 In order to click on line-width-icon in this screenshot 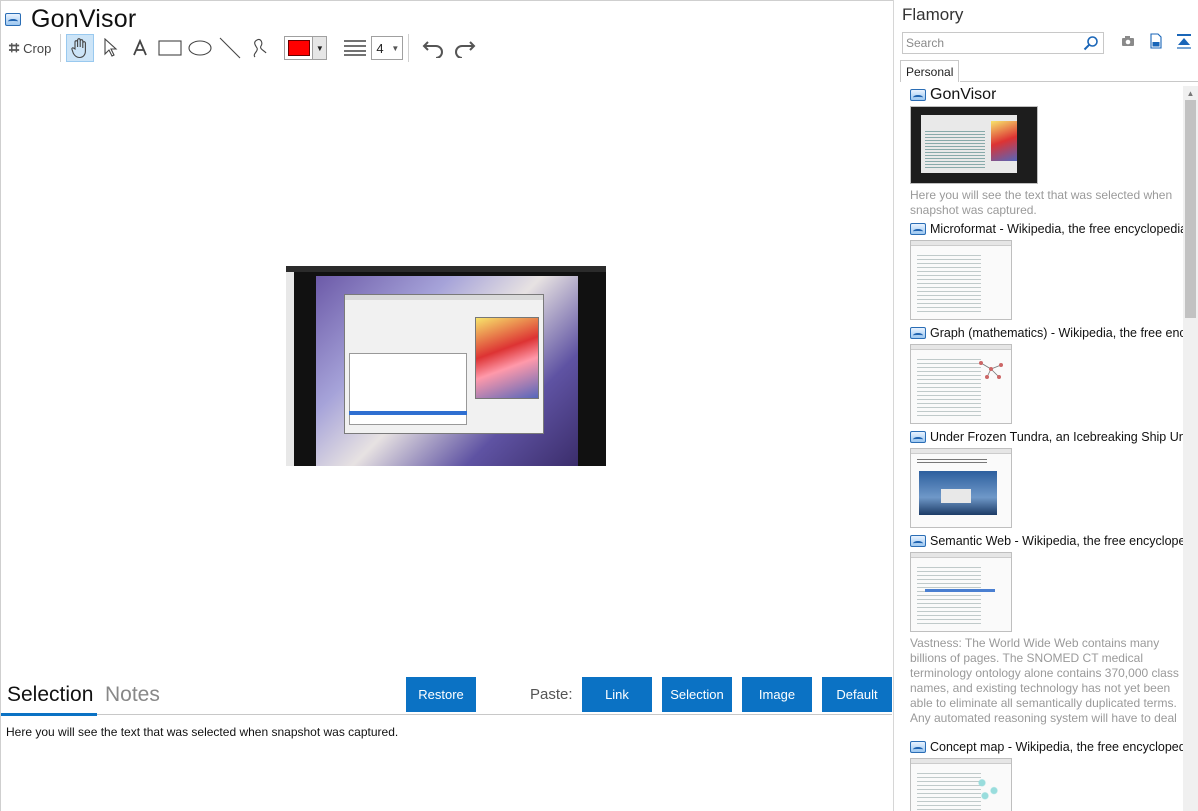, I will do `click(355, 48)`.